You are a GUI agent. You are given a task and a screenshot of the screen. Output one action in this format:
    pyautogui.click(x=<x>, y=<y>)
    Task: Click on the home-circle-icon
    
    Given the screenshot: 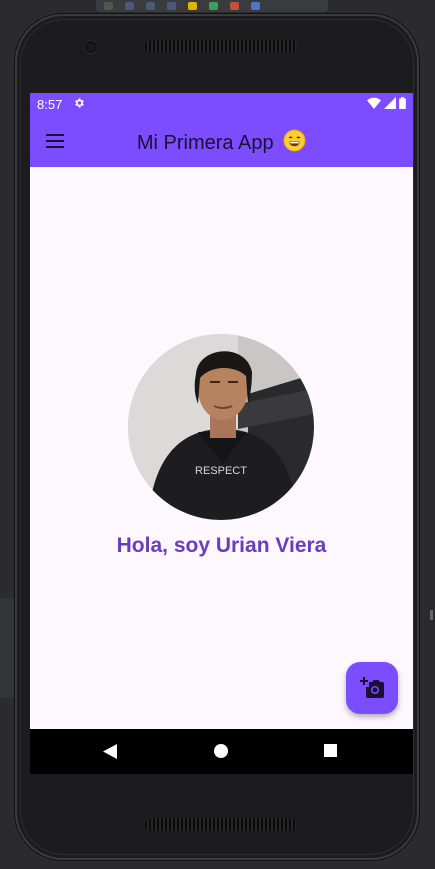 What is the action you would take?
    pyautogui.click(x=221, y=751)
    